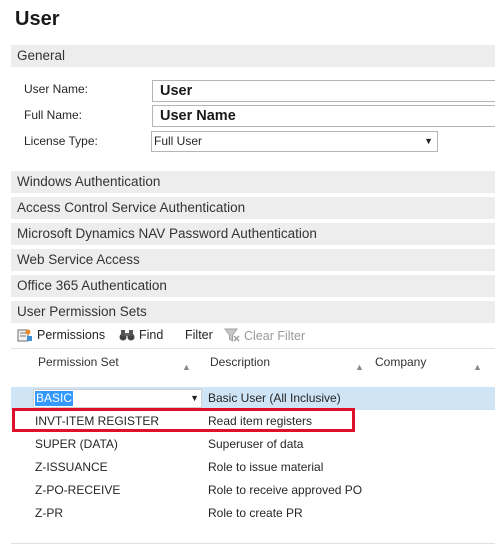  Describe the element at coordinates (285, 490) in the screenshot. I see `description-cell: Role to receive approved PO` at that location.